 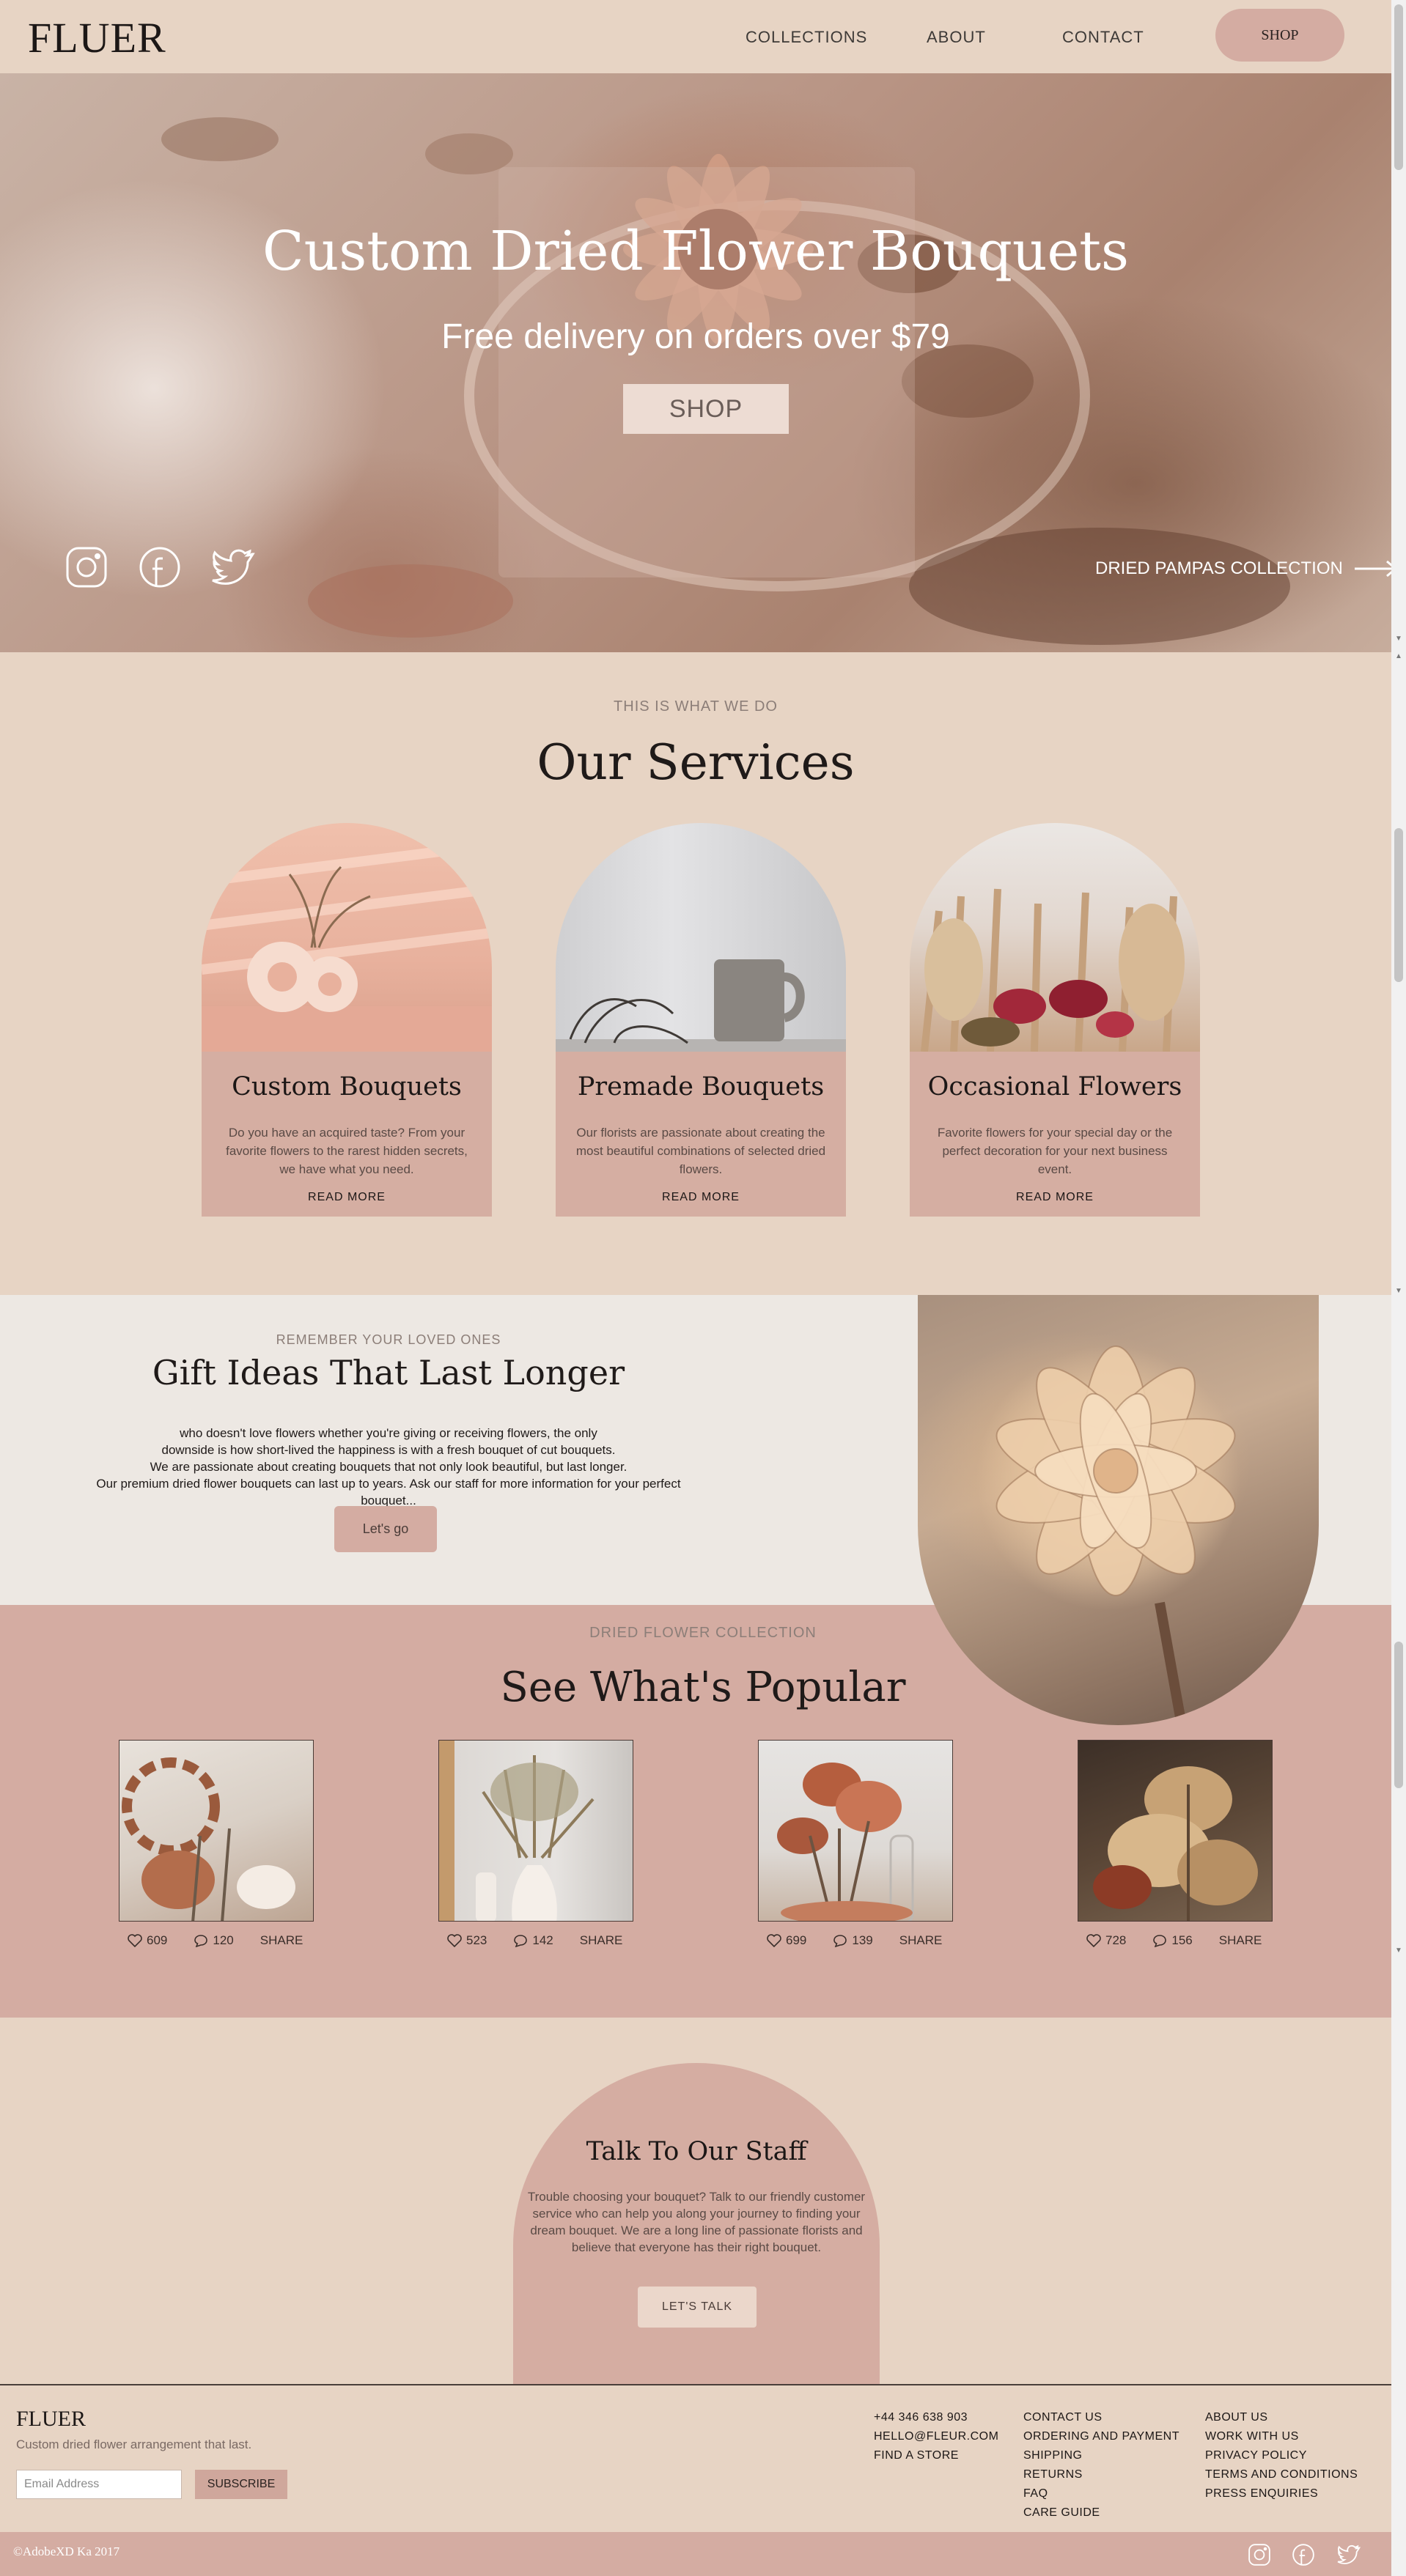 I want to click on footer-link-faq: FAQ, so click(x=1101, y=2493).